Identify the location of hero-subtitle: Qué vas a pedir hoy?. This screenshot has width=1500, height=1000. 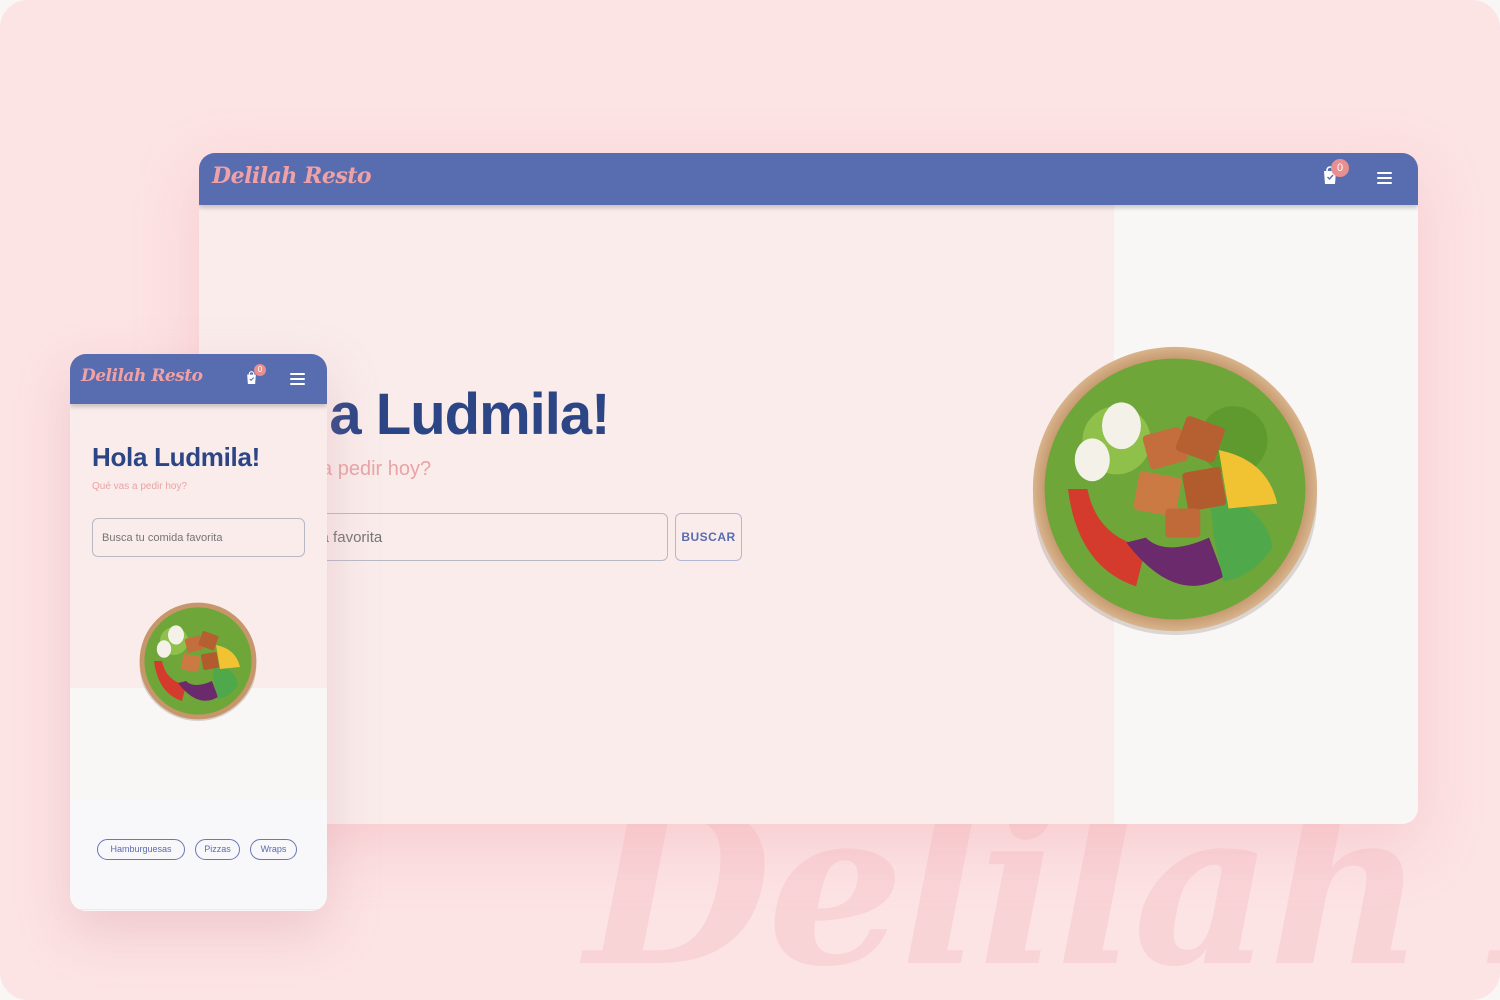
(140, 486).